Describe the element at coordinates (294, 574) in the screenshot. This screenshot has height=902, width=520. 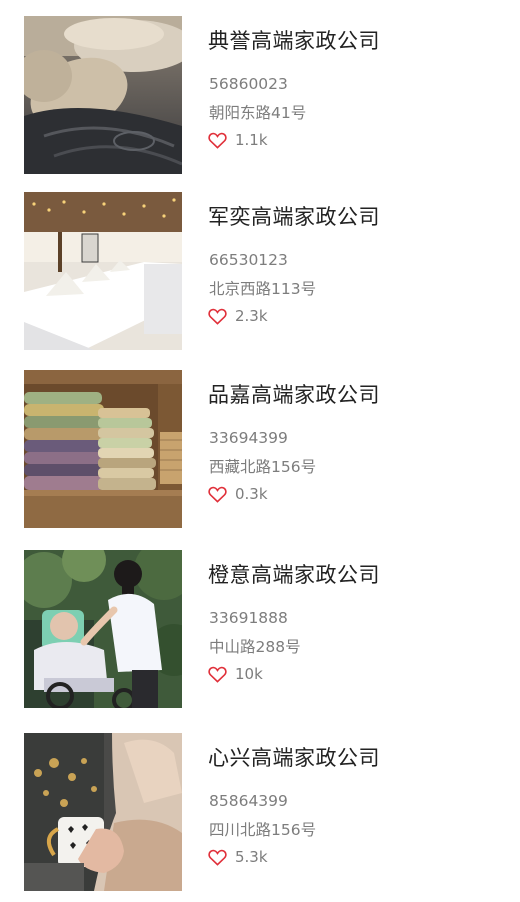
I see `company-name: 橙意高端家政公司` at that location.